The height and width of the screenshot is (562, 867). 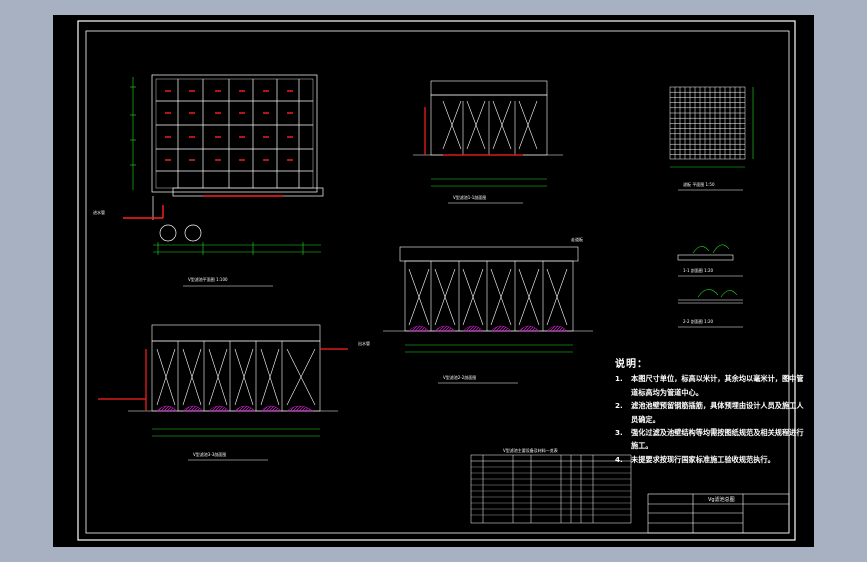 I want to click on note-text: 本图尺寸单位，标高以米计，其余均以毫米计，图中管道标高均为管道中心。, so click(x=717, y=385).